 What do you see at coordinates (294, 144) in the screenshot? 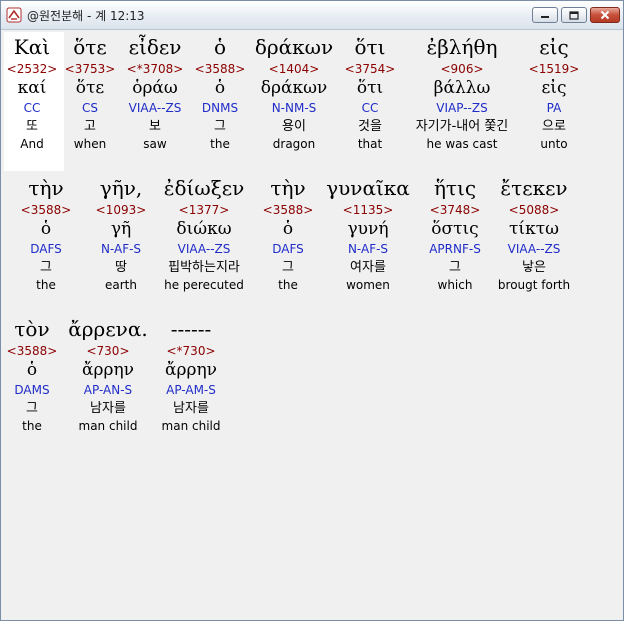
I see `english-gloss: dragon` at bounding box center [294, 144].